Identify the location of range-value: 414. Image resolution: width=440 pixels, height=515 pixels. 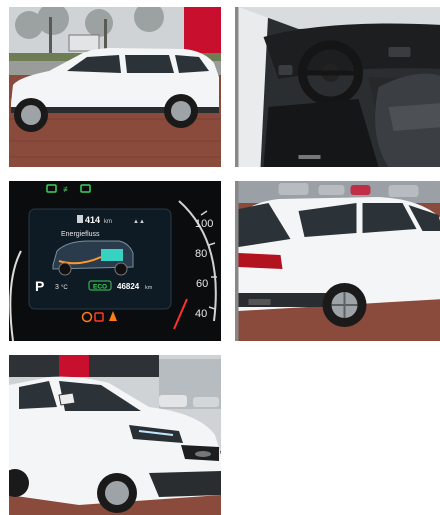
(92, 220).